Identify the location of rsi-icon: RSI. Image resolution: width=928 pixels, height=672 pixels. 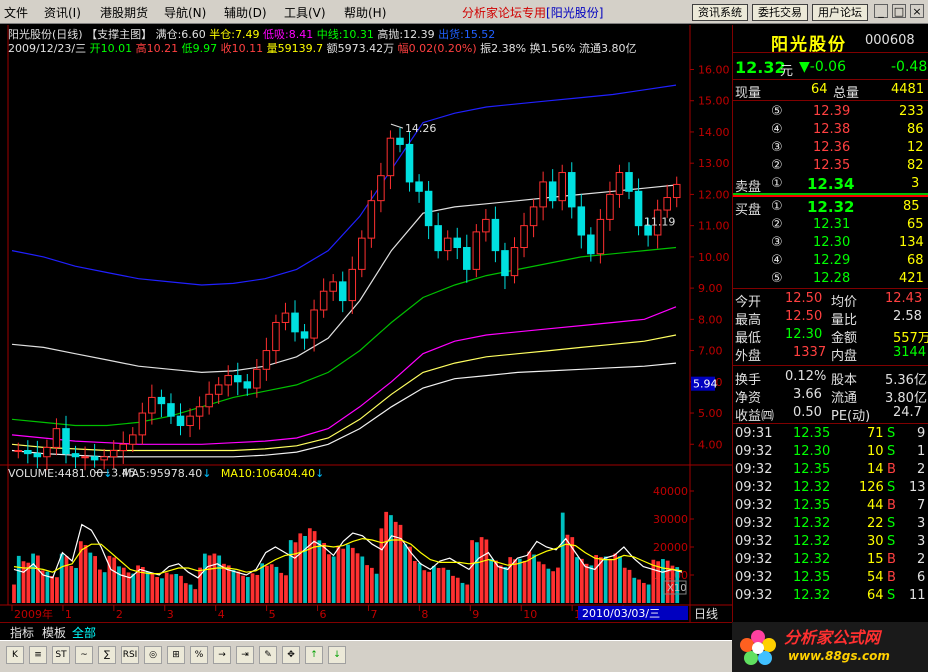
(130, 655).